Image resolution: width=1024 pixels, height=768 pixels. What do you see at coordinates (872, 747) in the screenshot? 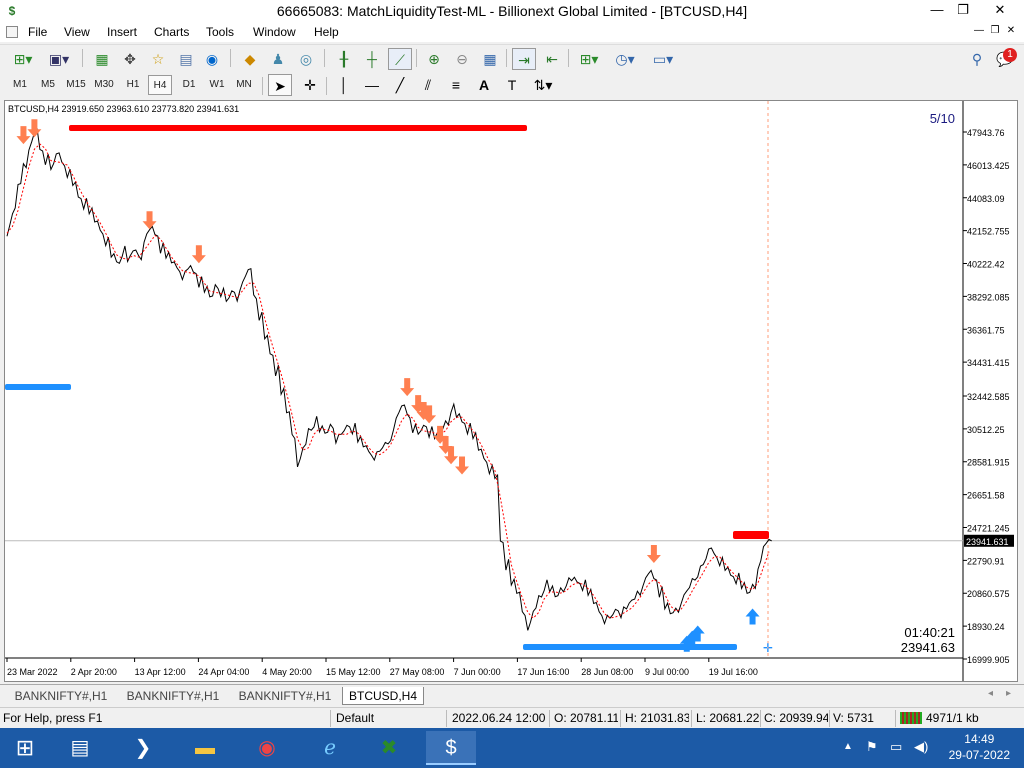
I see `network-warning-icon: ⚑` at bounding box center [872, 747].